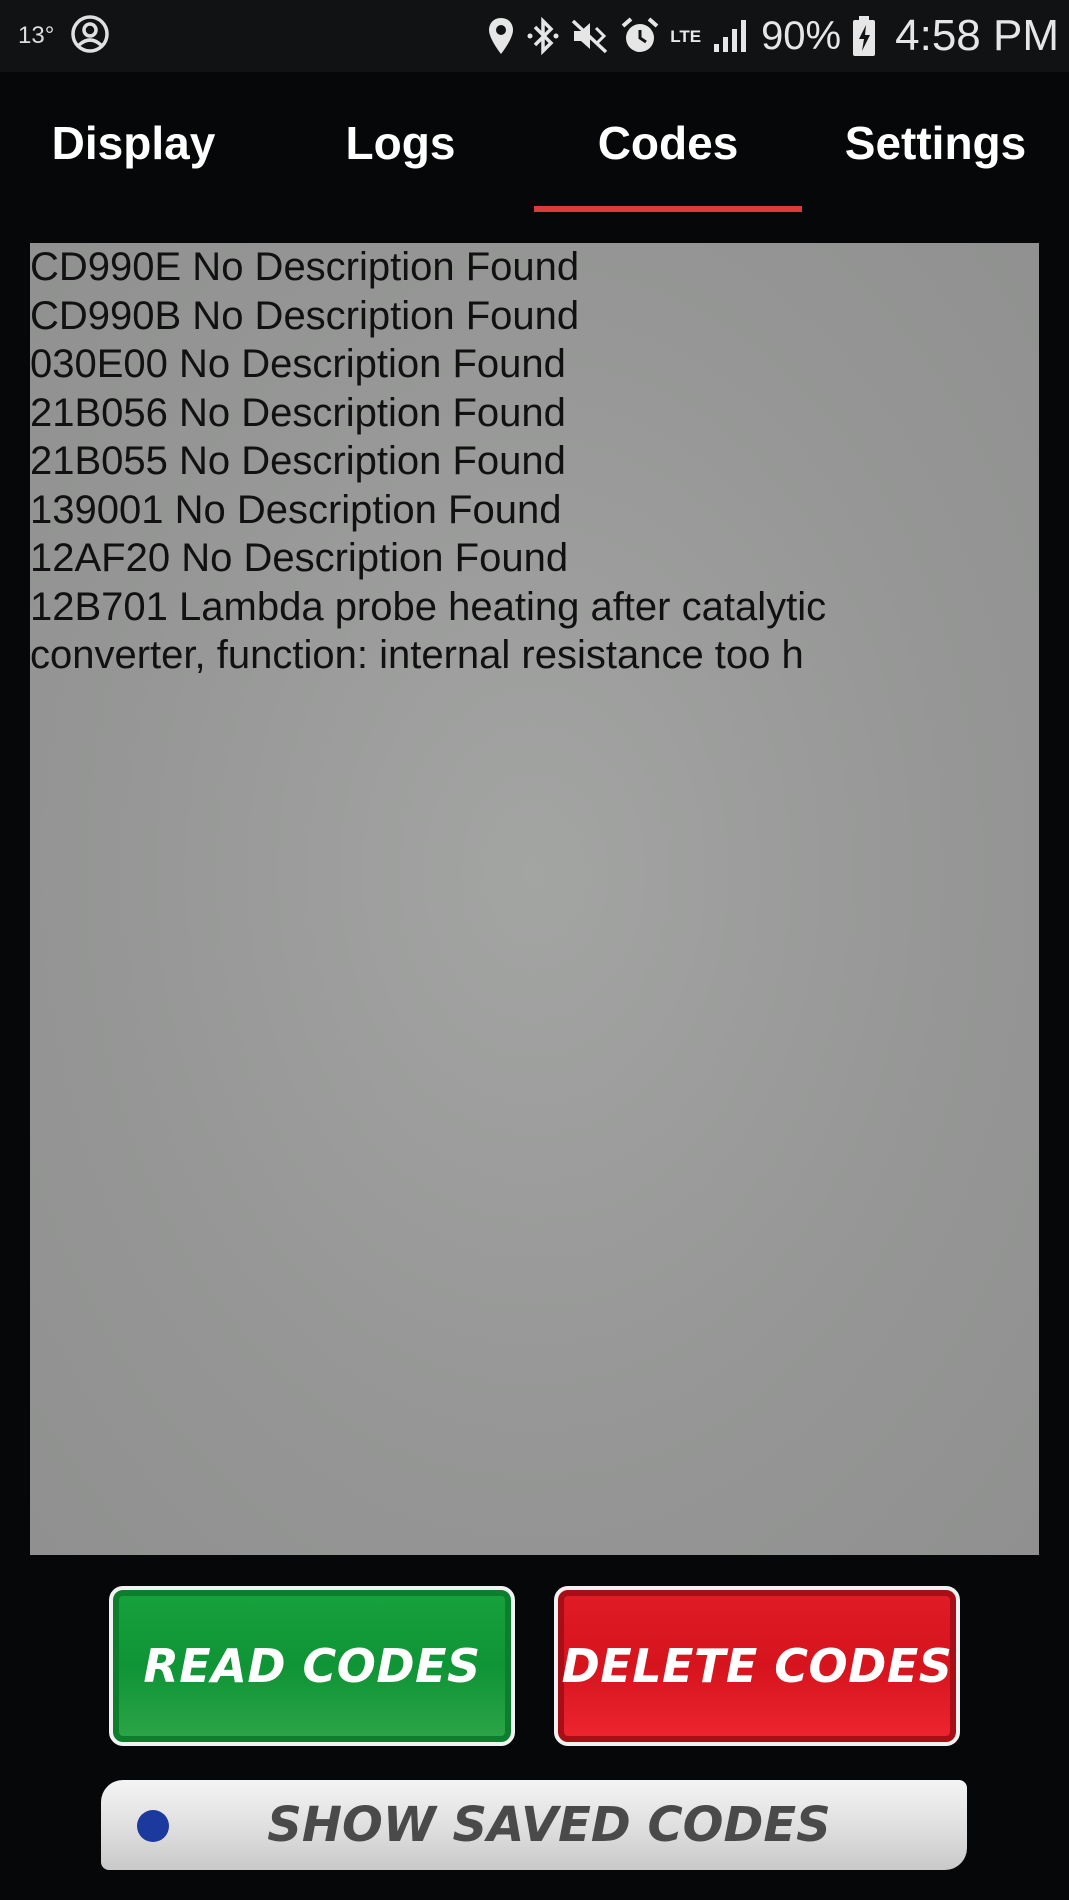 Image resolution: width=1069 pixels, height=1900 pixels. I want to click on code-entry: CD990E No Description Found, so click(305, 267).